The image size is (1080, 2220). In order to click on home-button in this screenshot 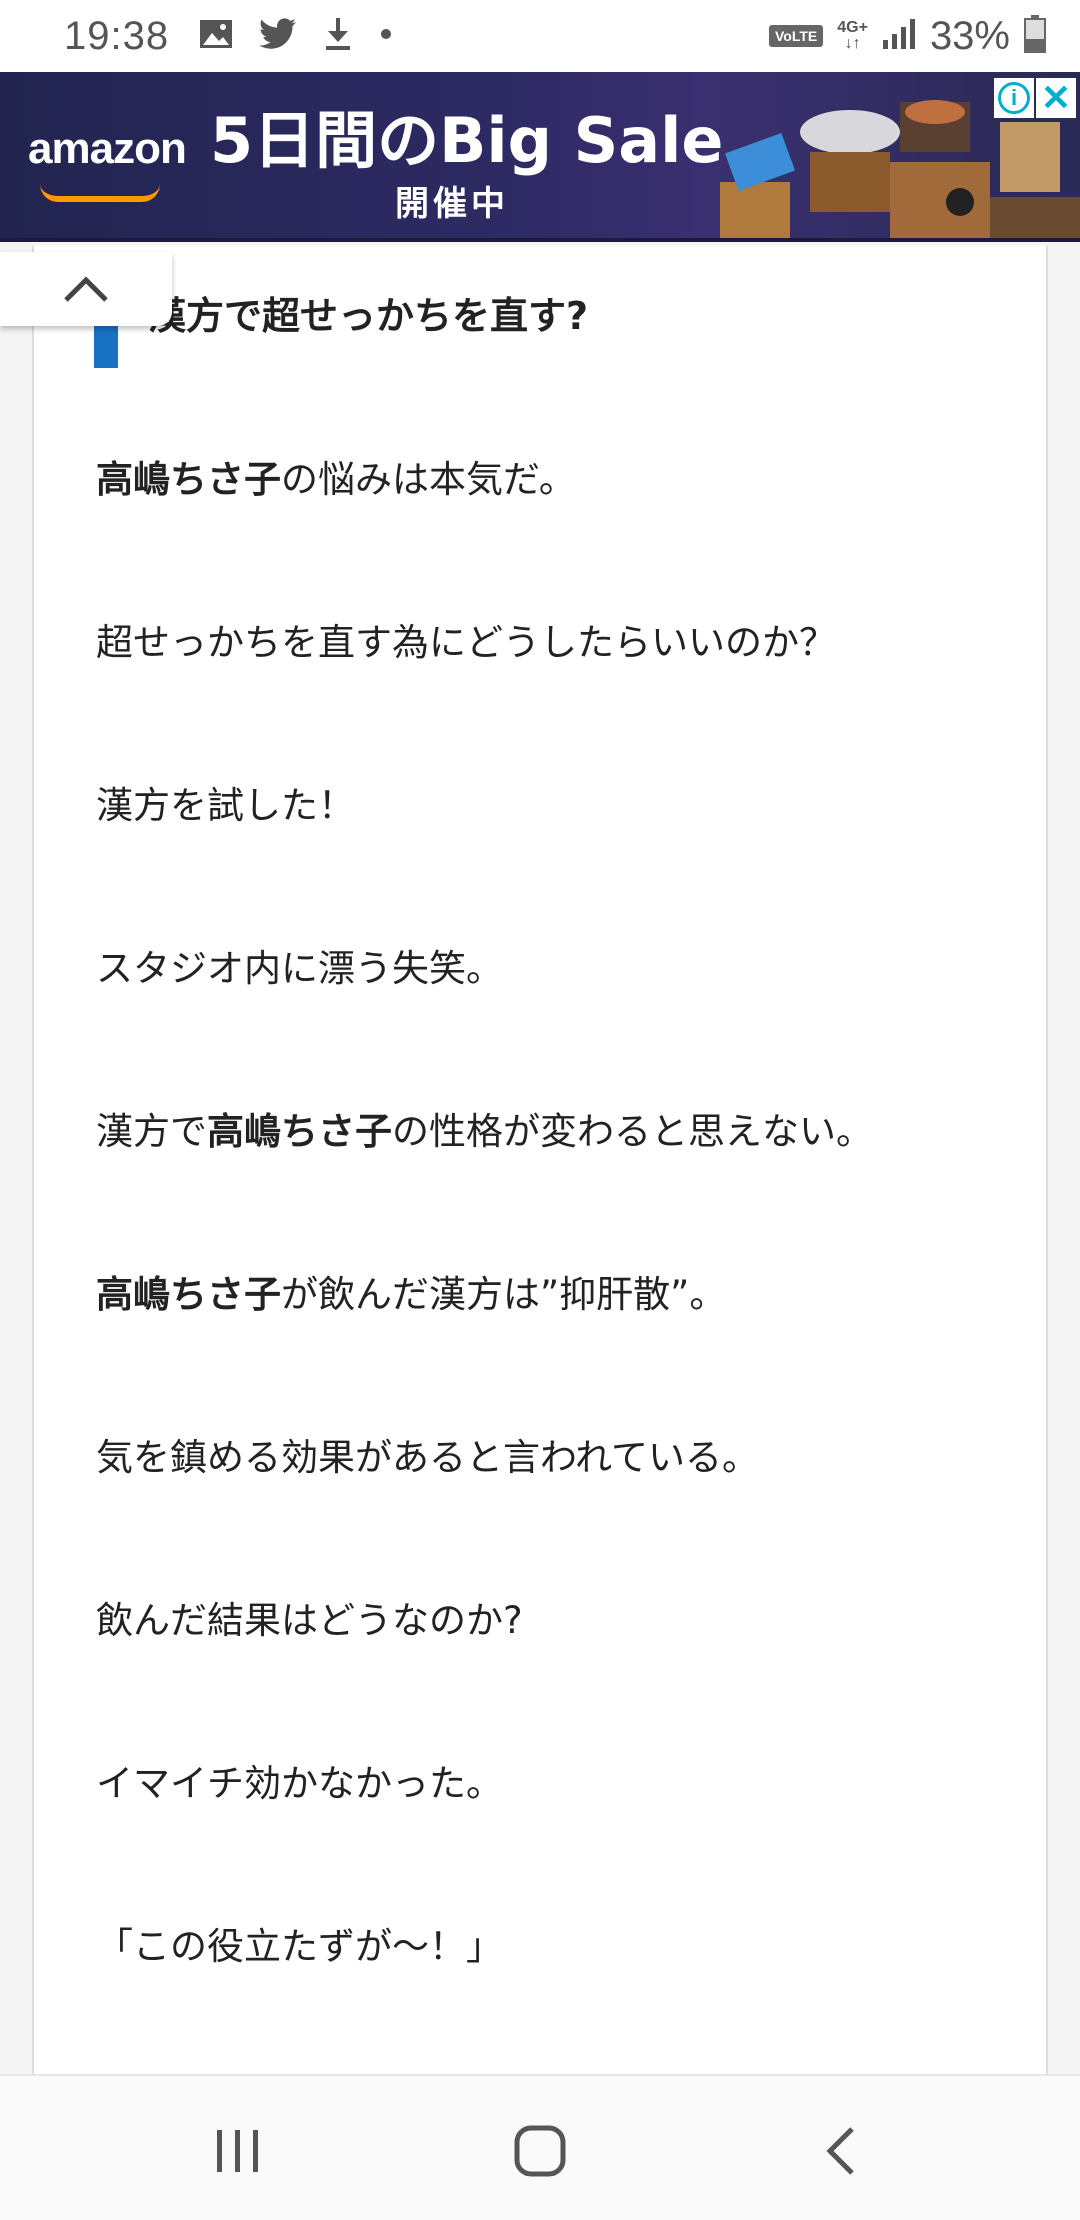, I will do `click(540, 2151)`.